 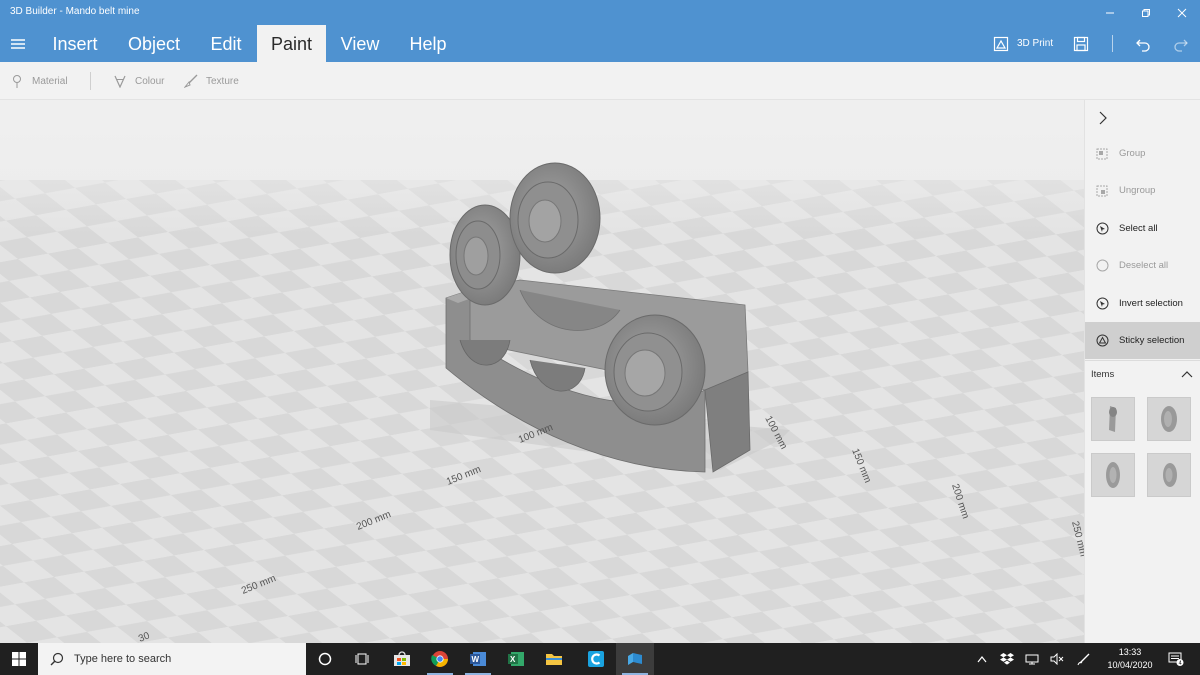 What do you see at coordinates (485, 255) in the screenshot?
I see `tyre-top-left` at bounding box center [485, 255].